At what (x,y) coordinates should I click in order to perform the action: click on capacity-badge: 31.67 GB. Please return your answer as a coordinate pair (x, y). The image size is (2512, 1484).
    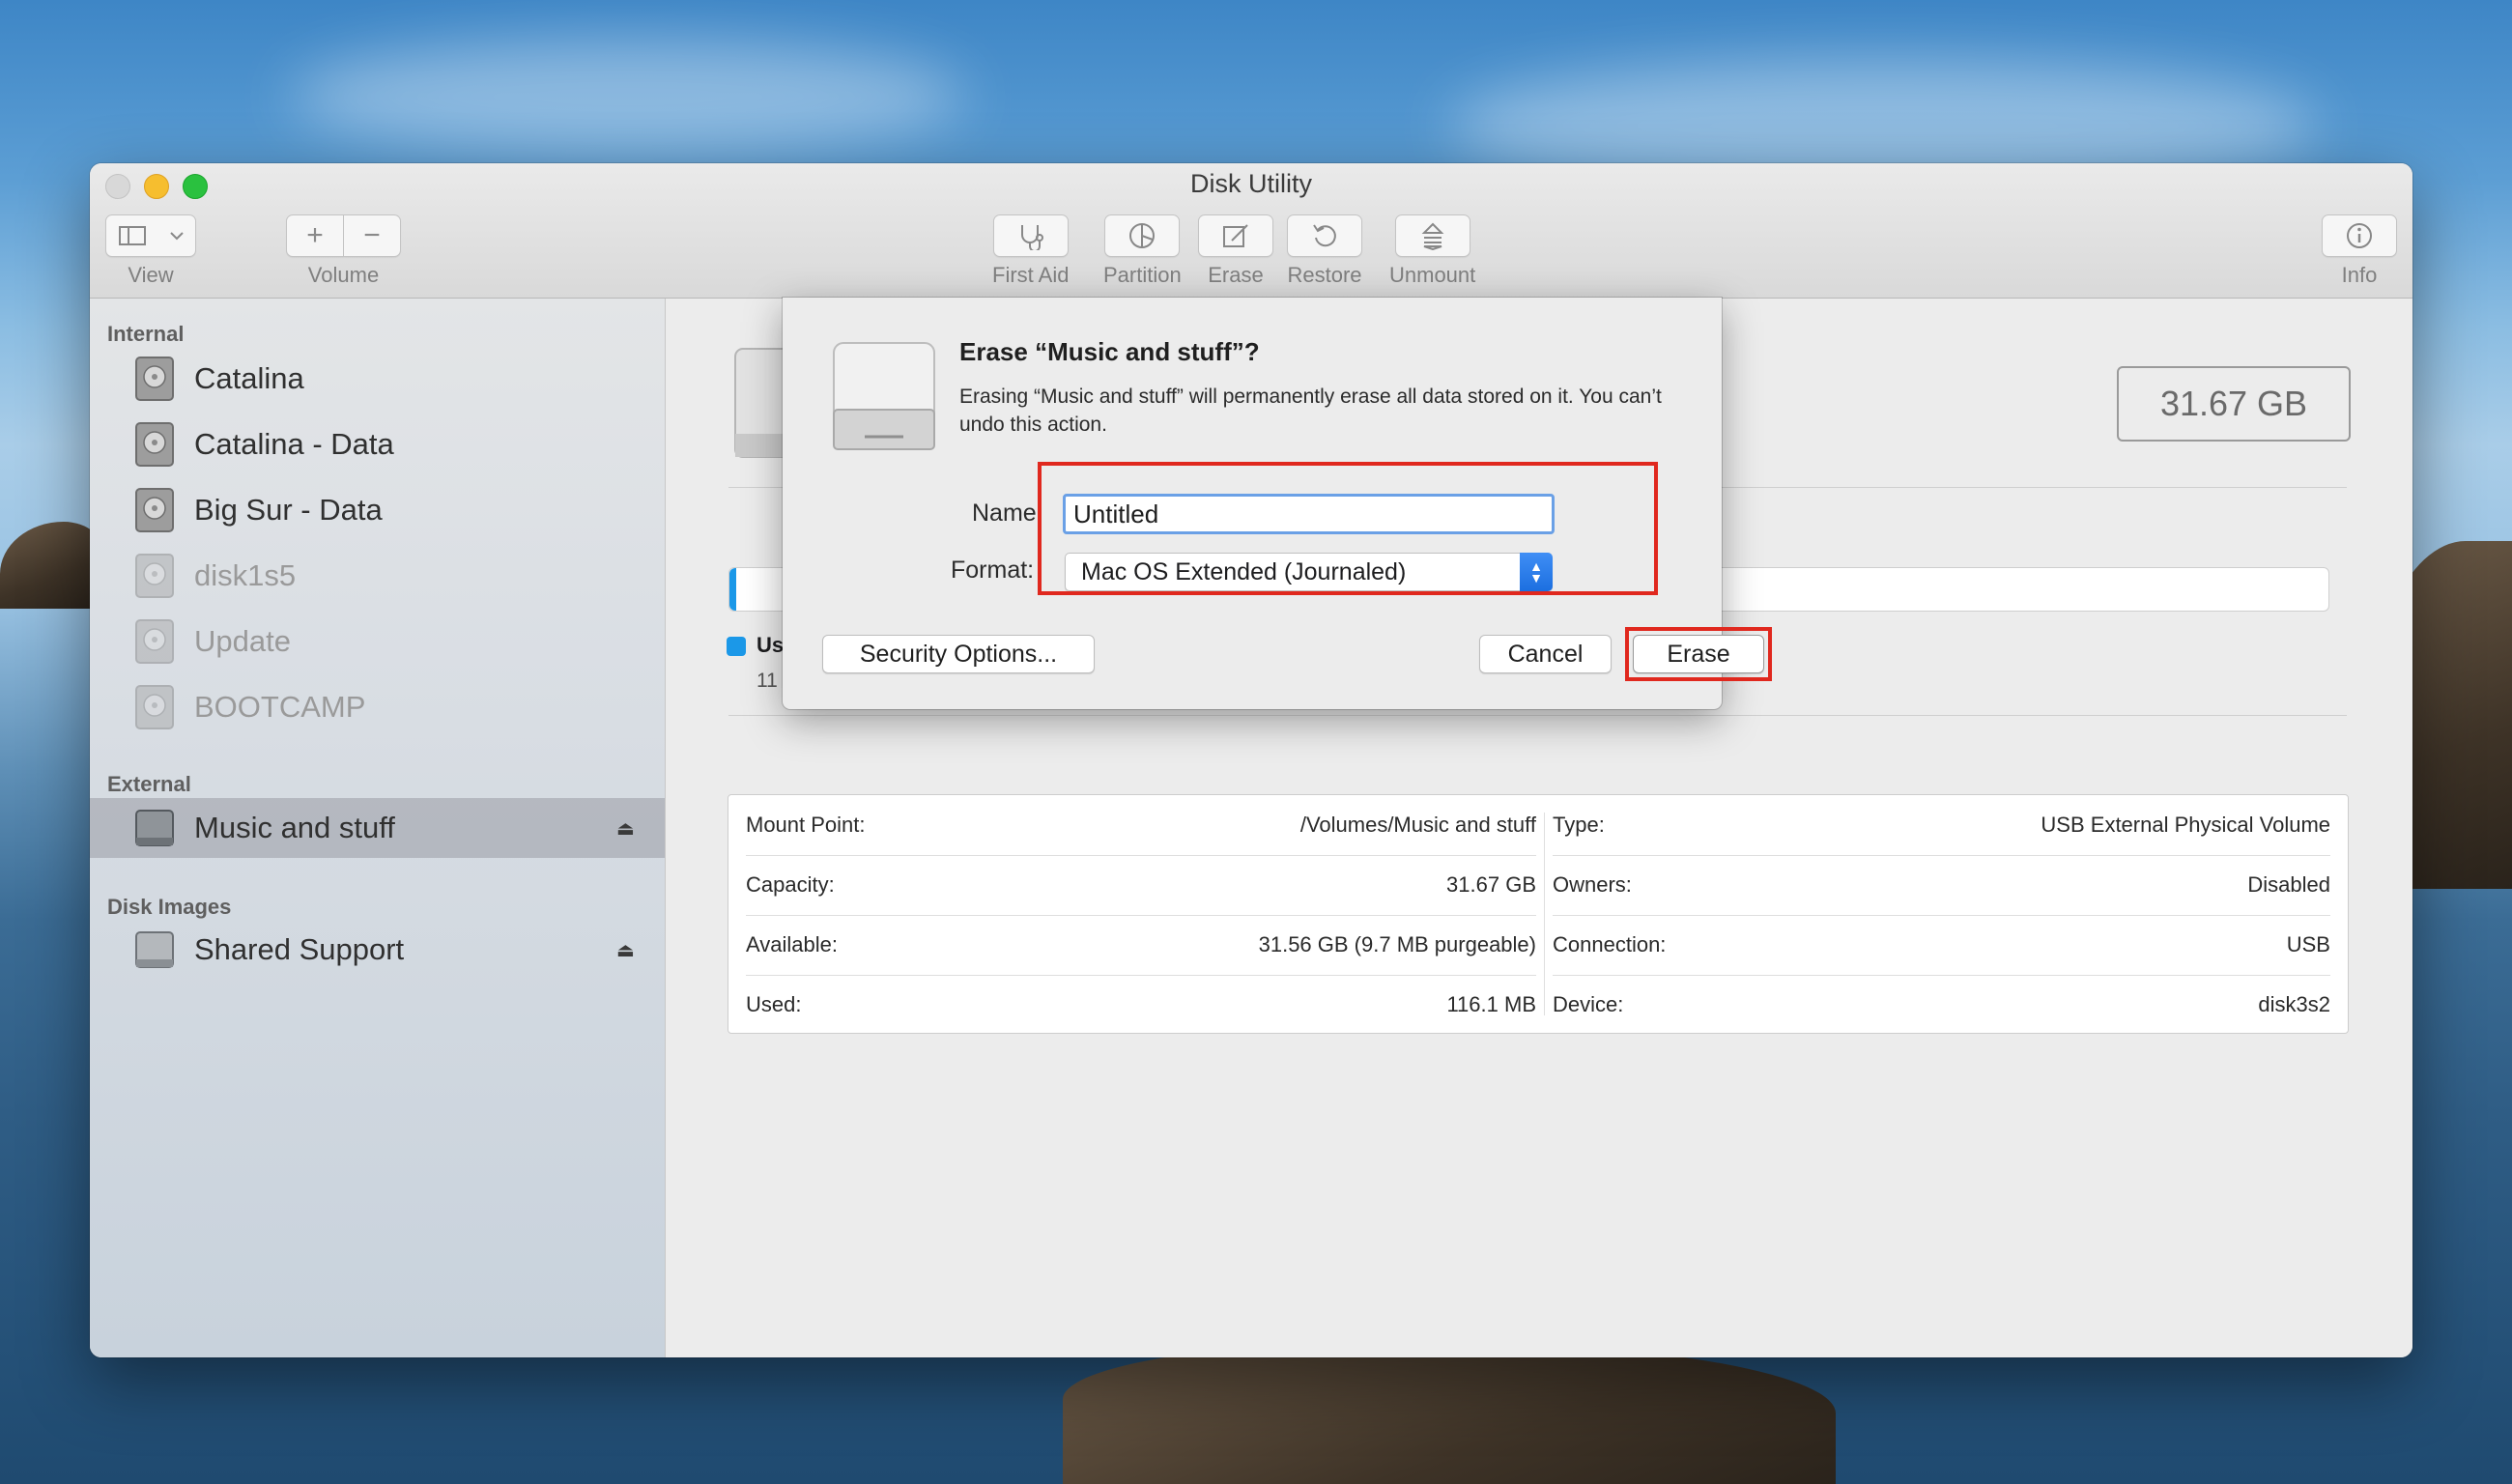
    Looking at the image, I should click on (2234, 404).